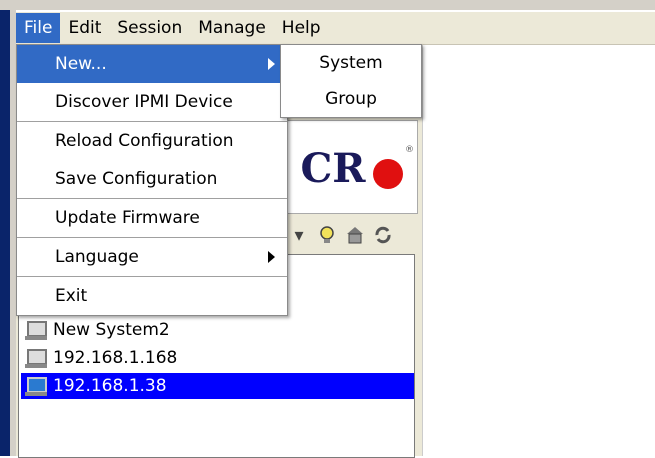 This screenshot has height=458, width=655. Describe the element at coordinates (383, 235) in the screenshot. I see `refresh-icon` at that location.